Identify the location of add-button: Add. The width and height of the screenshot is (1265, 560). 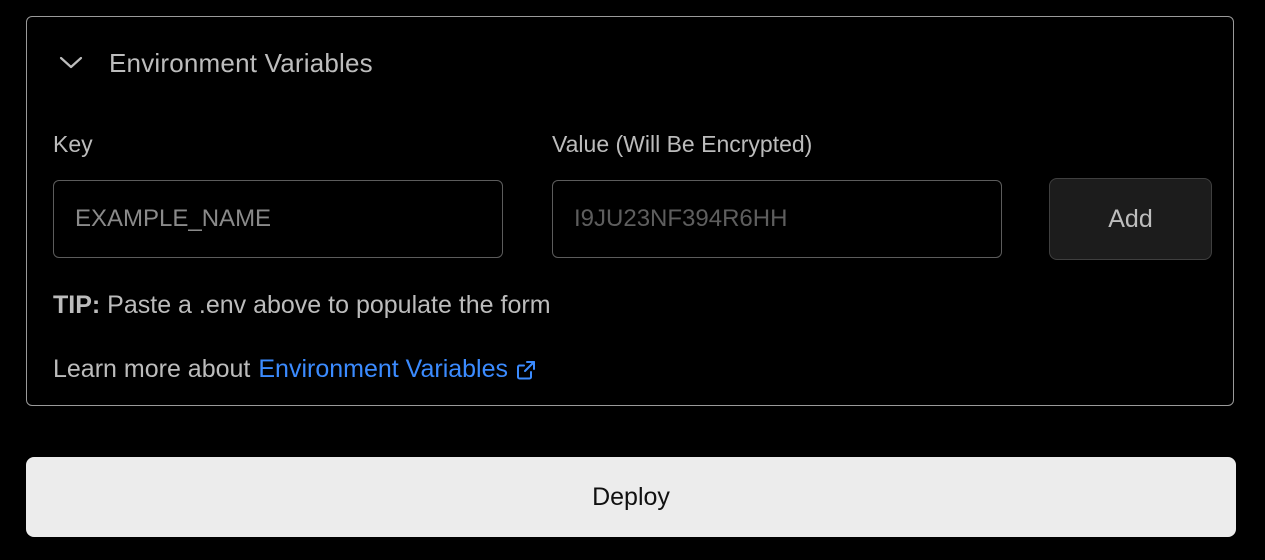
(1130, 219).